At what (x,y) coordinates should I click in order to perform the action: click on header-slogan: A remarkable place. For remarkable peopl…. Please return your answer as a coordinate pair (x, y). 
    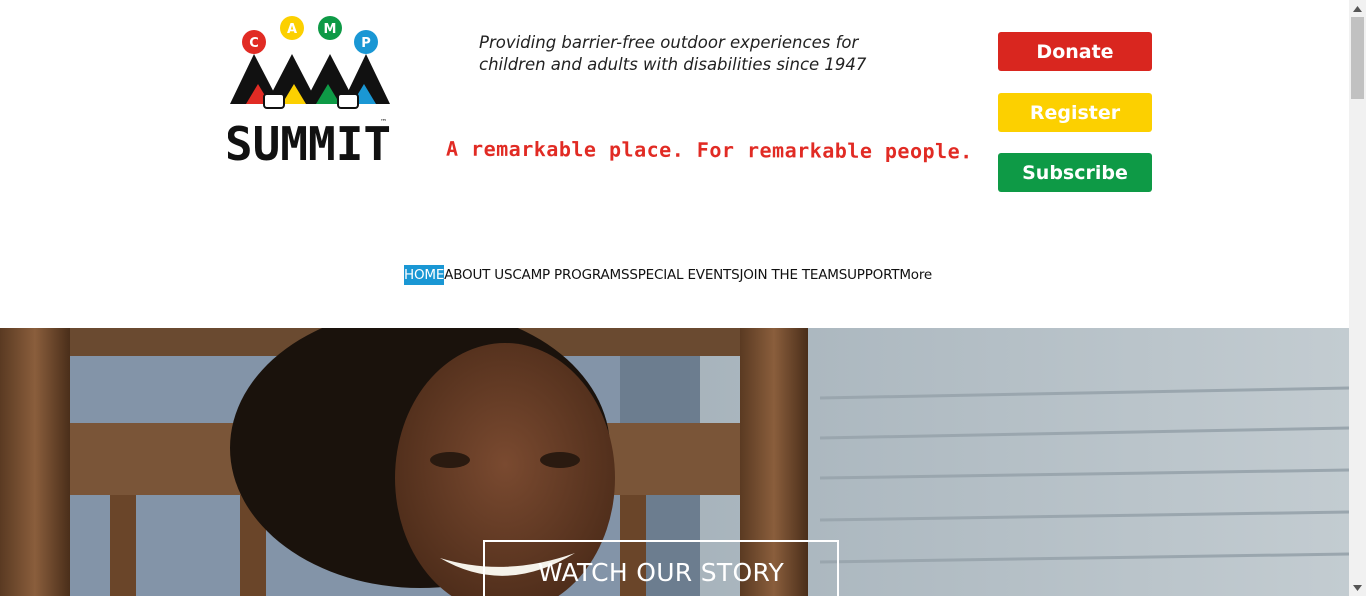
    Looking at the image, I should click on (709, 150).